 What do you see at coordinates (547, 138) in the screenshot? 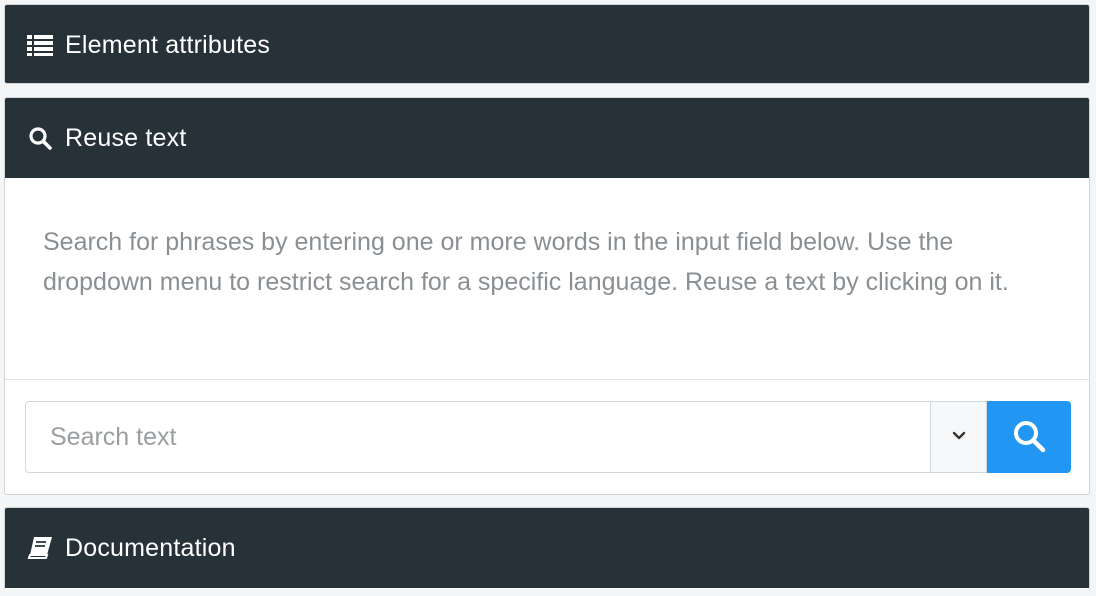
I see `reuse-text-header: Reuse text` at bounding box center [547, 138].